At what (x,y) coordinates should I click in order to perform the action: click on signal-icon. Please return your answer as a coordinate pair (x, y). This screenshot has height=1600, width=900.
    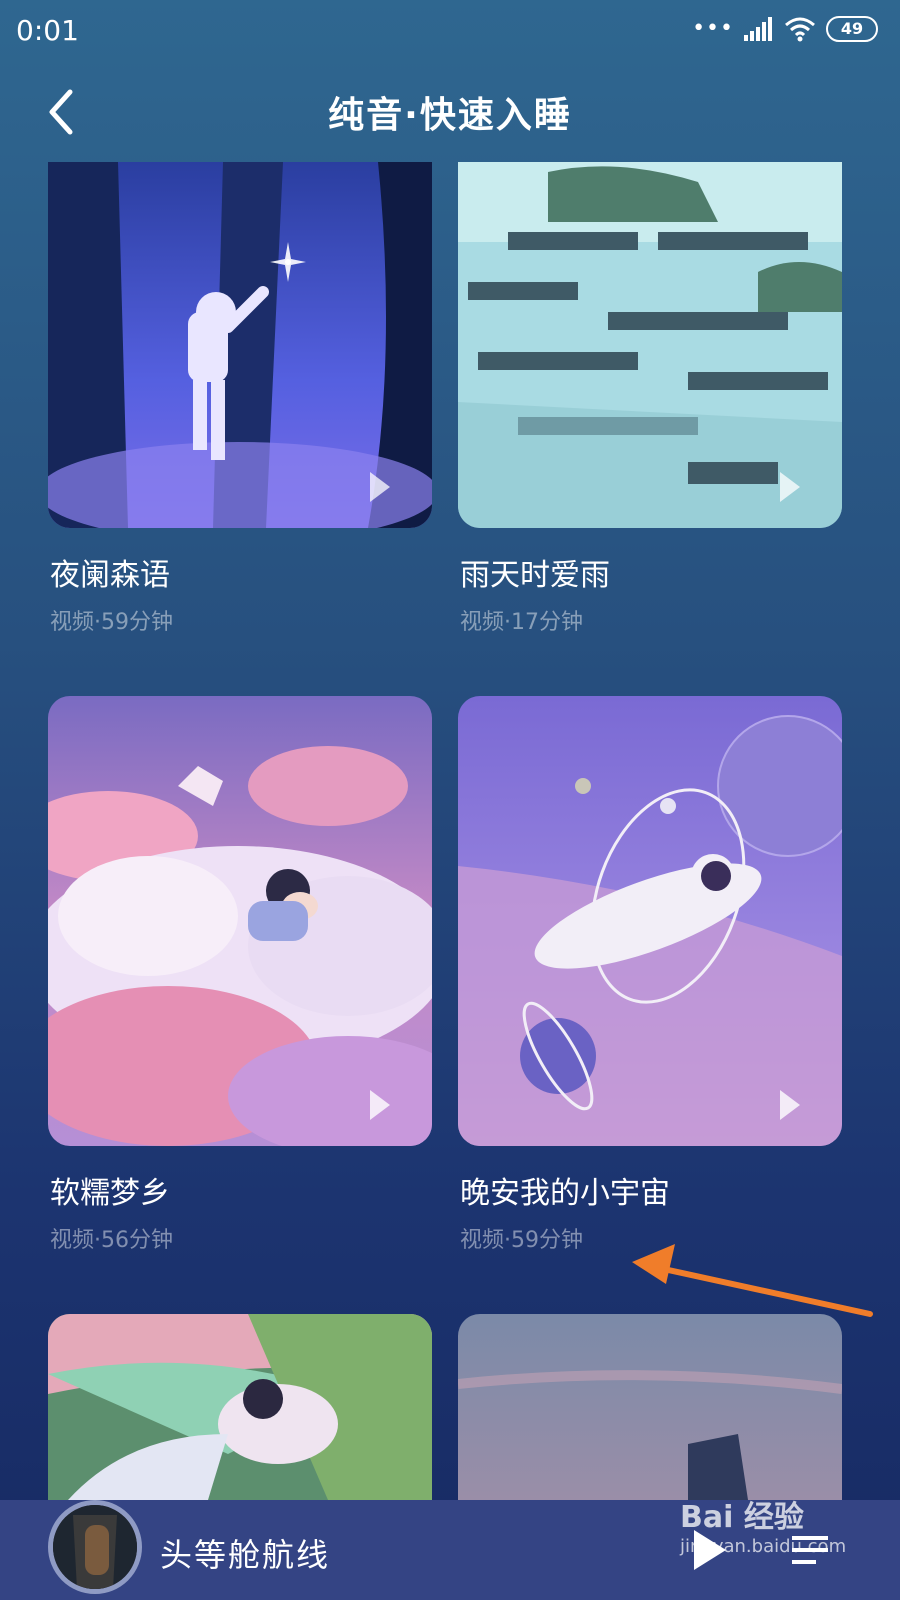
    Looking at the image, I should click on (758, 29).